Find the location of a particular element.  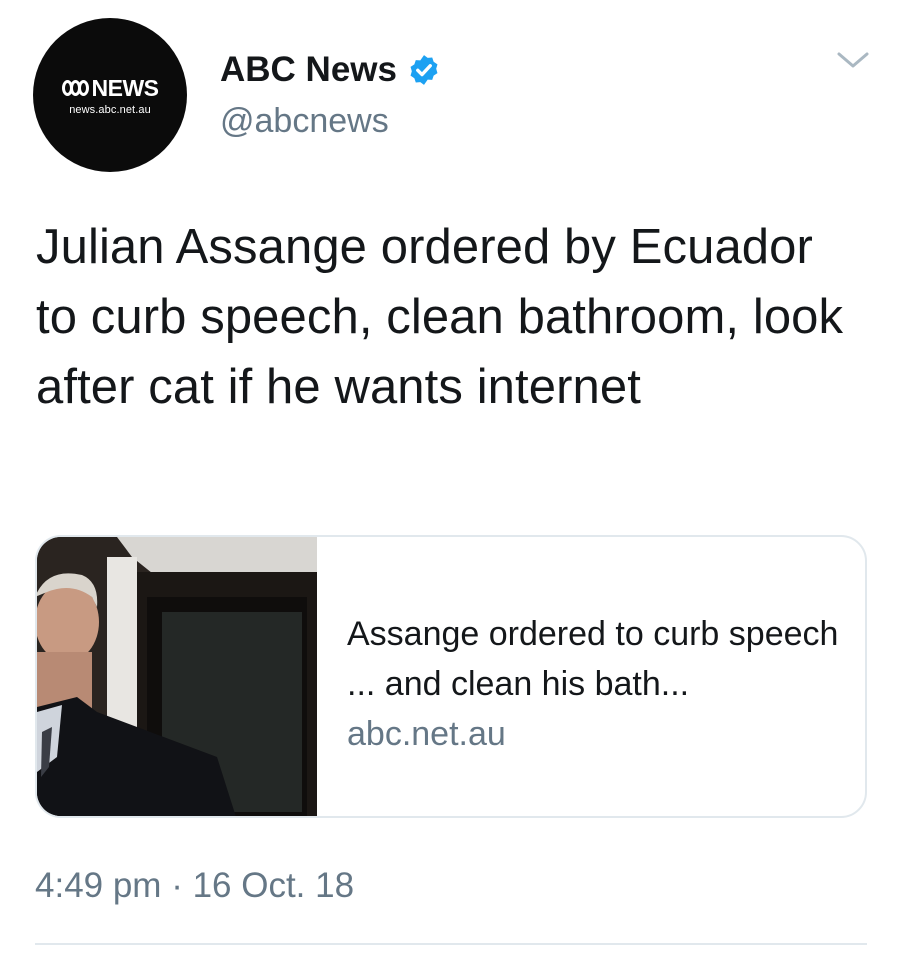

logo-url: news.abc.net.au is located at coordinates (110, 109).